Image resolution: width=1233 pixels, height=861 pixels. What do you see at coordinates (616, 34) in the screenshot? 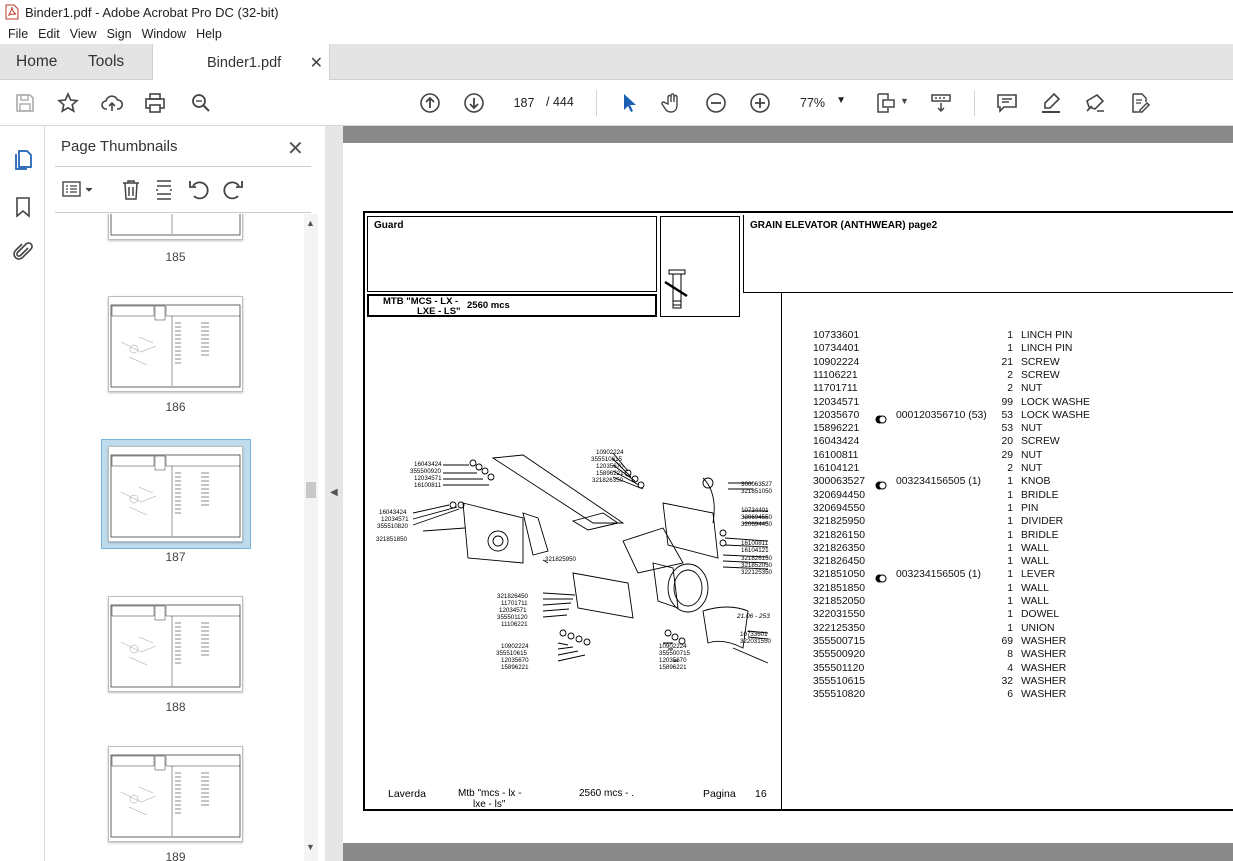
I see `menu-bar: File Edit View Sign Window Help` at bounding box center [616, 34].